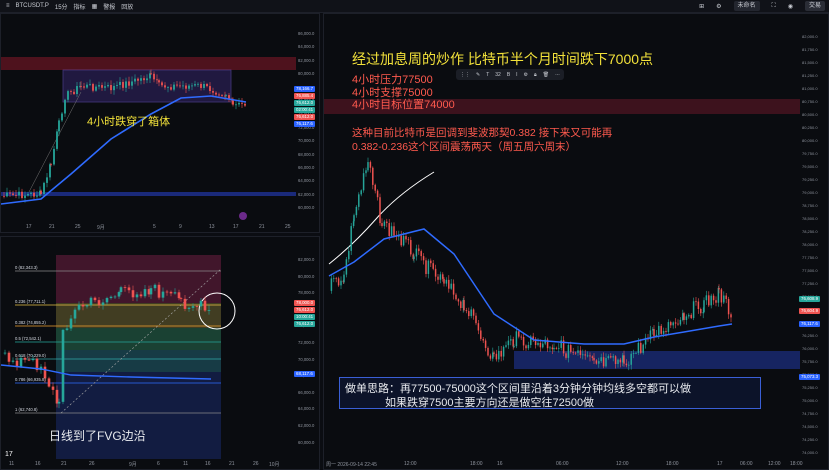 Image resolution: width=829 pixels, height=470 pixels. I want to click on drag-handle-icon: ⋮⋮, so click(465, 75).